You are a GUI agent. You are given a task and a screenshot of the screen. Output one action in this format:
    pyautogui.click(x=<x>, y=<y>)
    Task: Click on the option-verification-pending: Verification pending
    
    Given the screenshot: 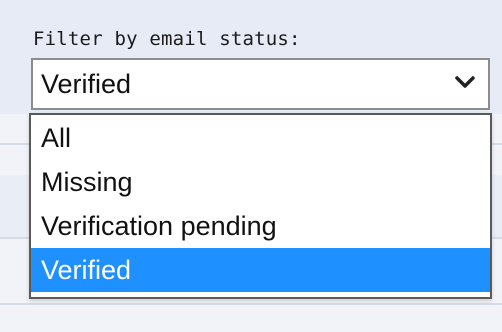 What is the action you would take?
    pyautogui.click(x=260, y=226)
    